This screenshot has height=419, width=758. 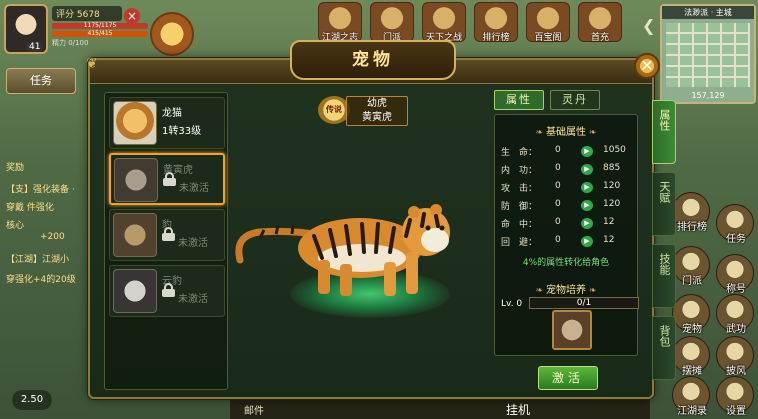 What do you see at coordinates (41, 81) in the screenshot?
I see `task-button: 任务` at bounding box center [41, 81].